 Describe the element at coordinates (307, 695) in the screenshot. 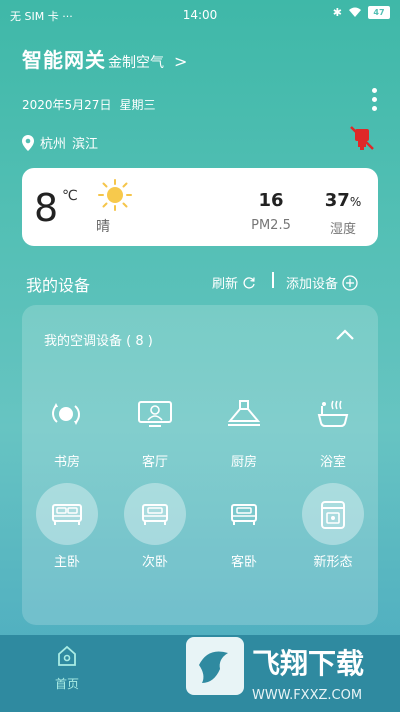

I see `svg-text: WWW.FXXZ.COM` at that location.